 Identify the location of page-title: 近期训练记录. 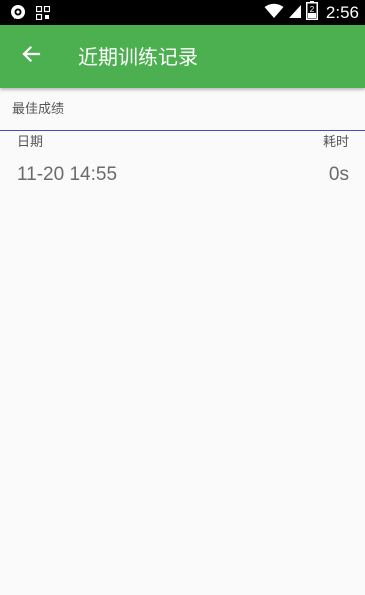
(138, 57).